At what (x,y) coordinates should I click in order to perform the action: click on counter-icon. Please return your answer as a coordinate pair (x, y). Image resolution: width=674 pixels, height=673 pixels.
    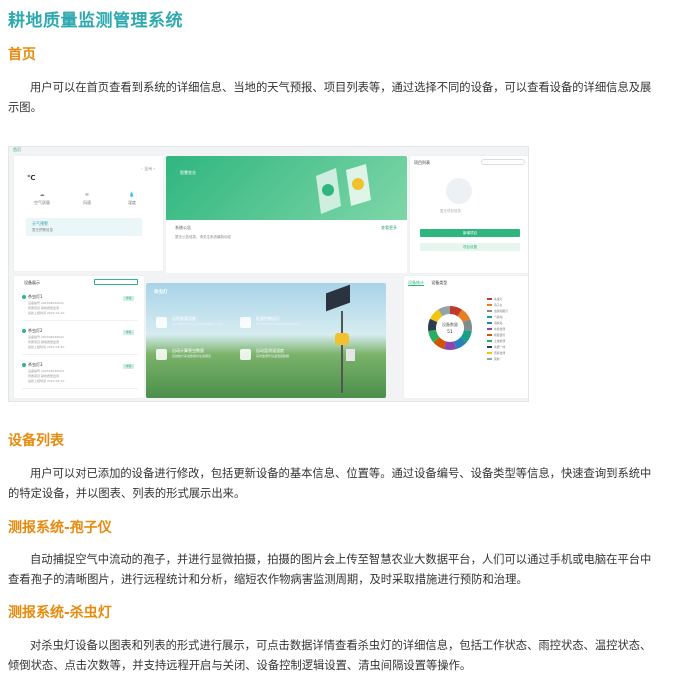
    Looking at the image, I should click on (161, 354).